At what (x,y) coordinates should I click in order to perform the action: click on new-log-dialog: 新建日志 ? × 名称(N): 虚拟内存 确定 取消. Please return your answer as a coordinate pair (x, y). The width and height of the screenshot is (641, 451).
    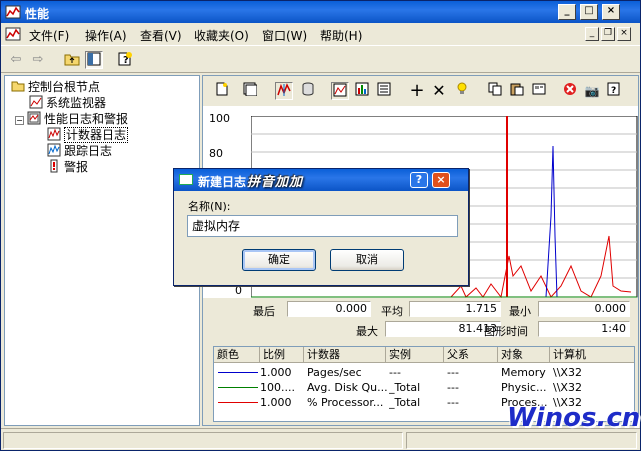
    Looking at the image, I should click on (321, 227).